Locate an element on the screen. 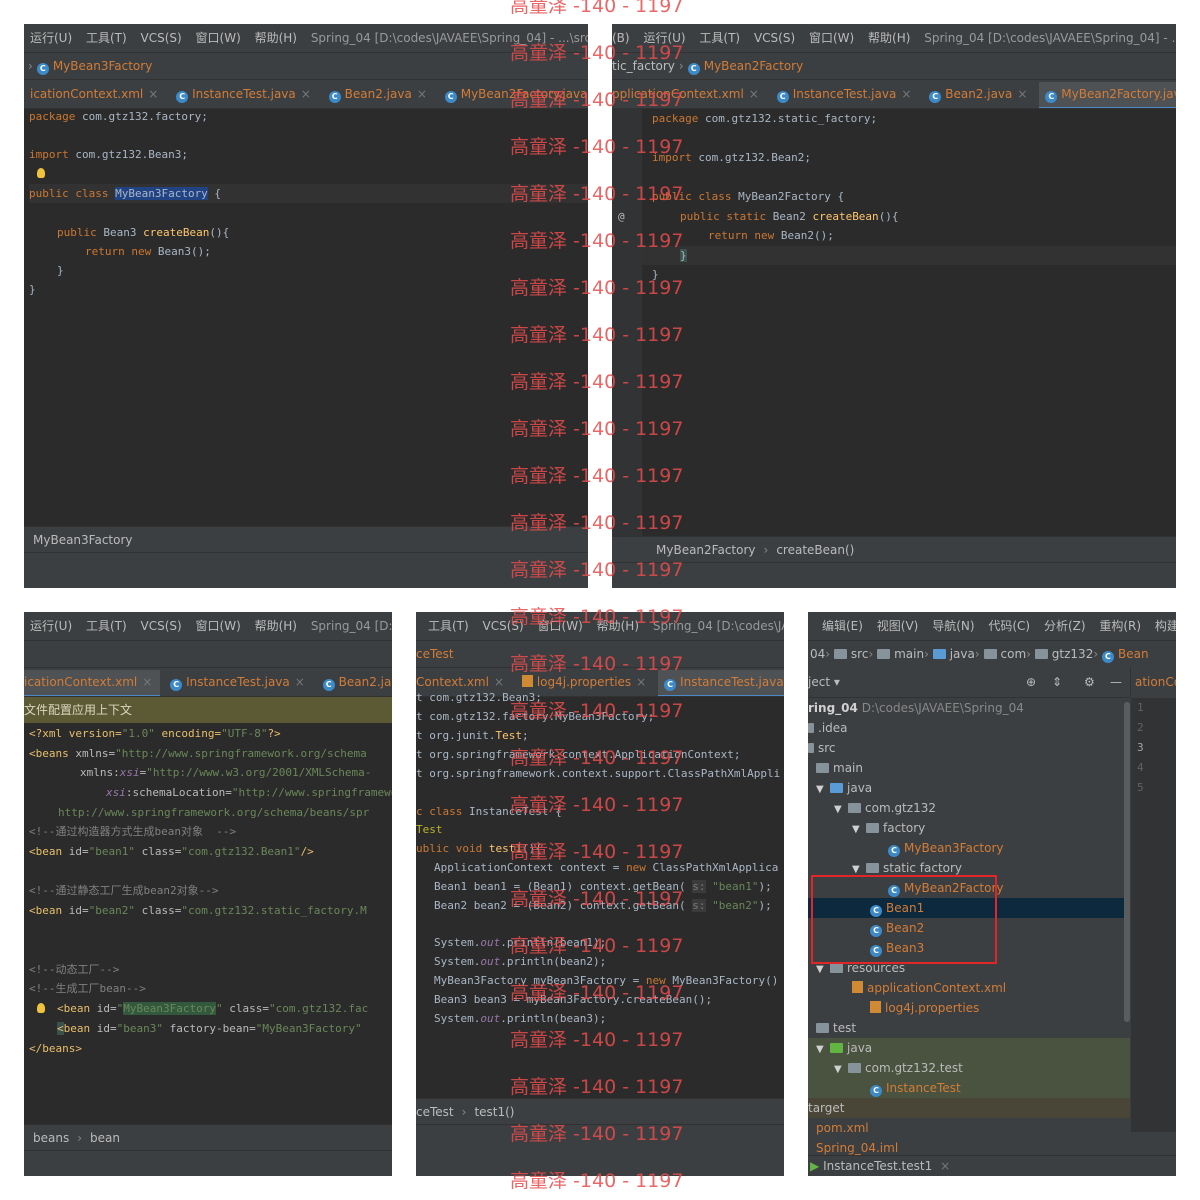 The image size is (1200, 1200). breadcrumb-item: gtz132 is located at coordinates (1073, 654).